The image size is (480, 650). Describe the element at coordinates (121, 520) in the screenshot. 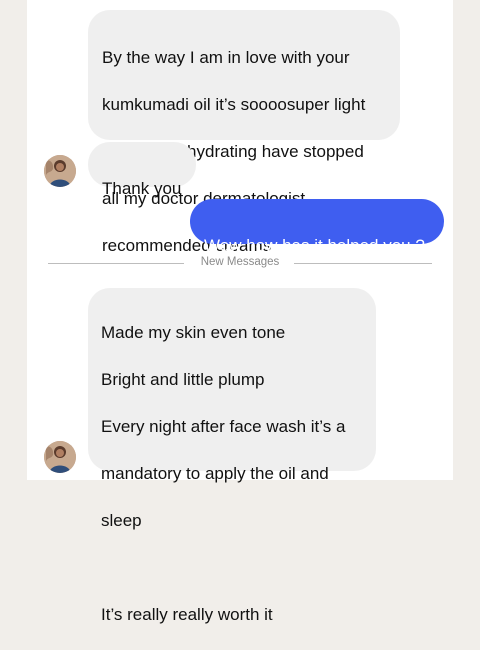

I see `message-line: sleep` at that location.